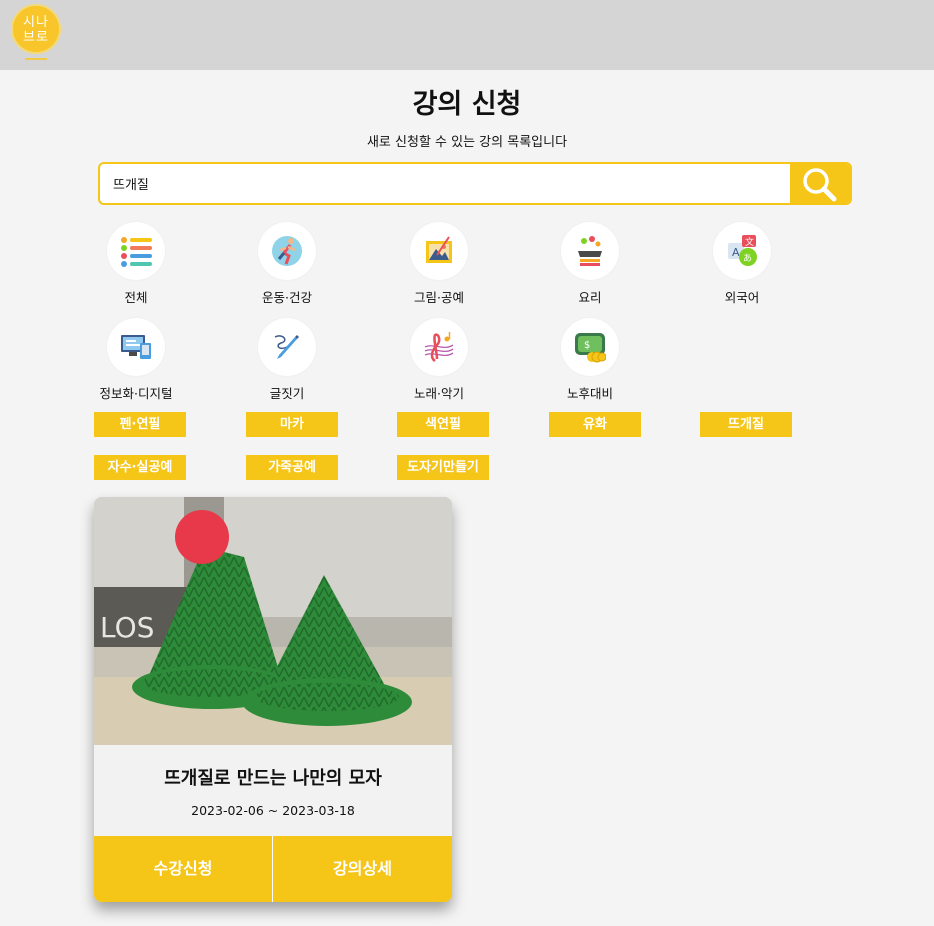 The height and width of the screenshot is (926, 934). I want to click on painting-icon, so click(439, 249).